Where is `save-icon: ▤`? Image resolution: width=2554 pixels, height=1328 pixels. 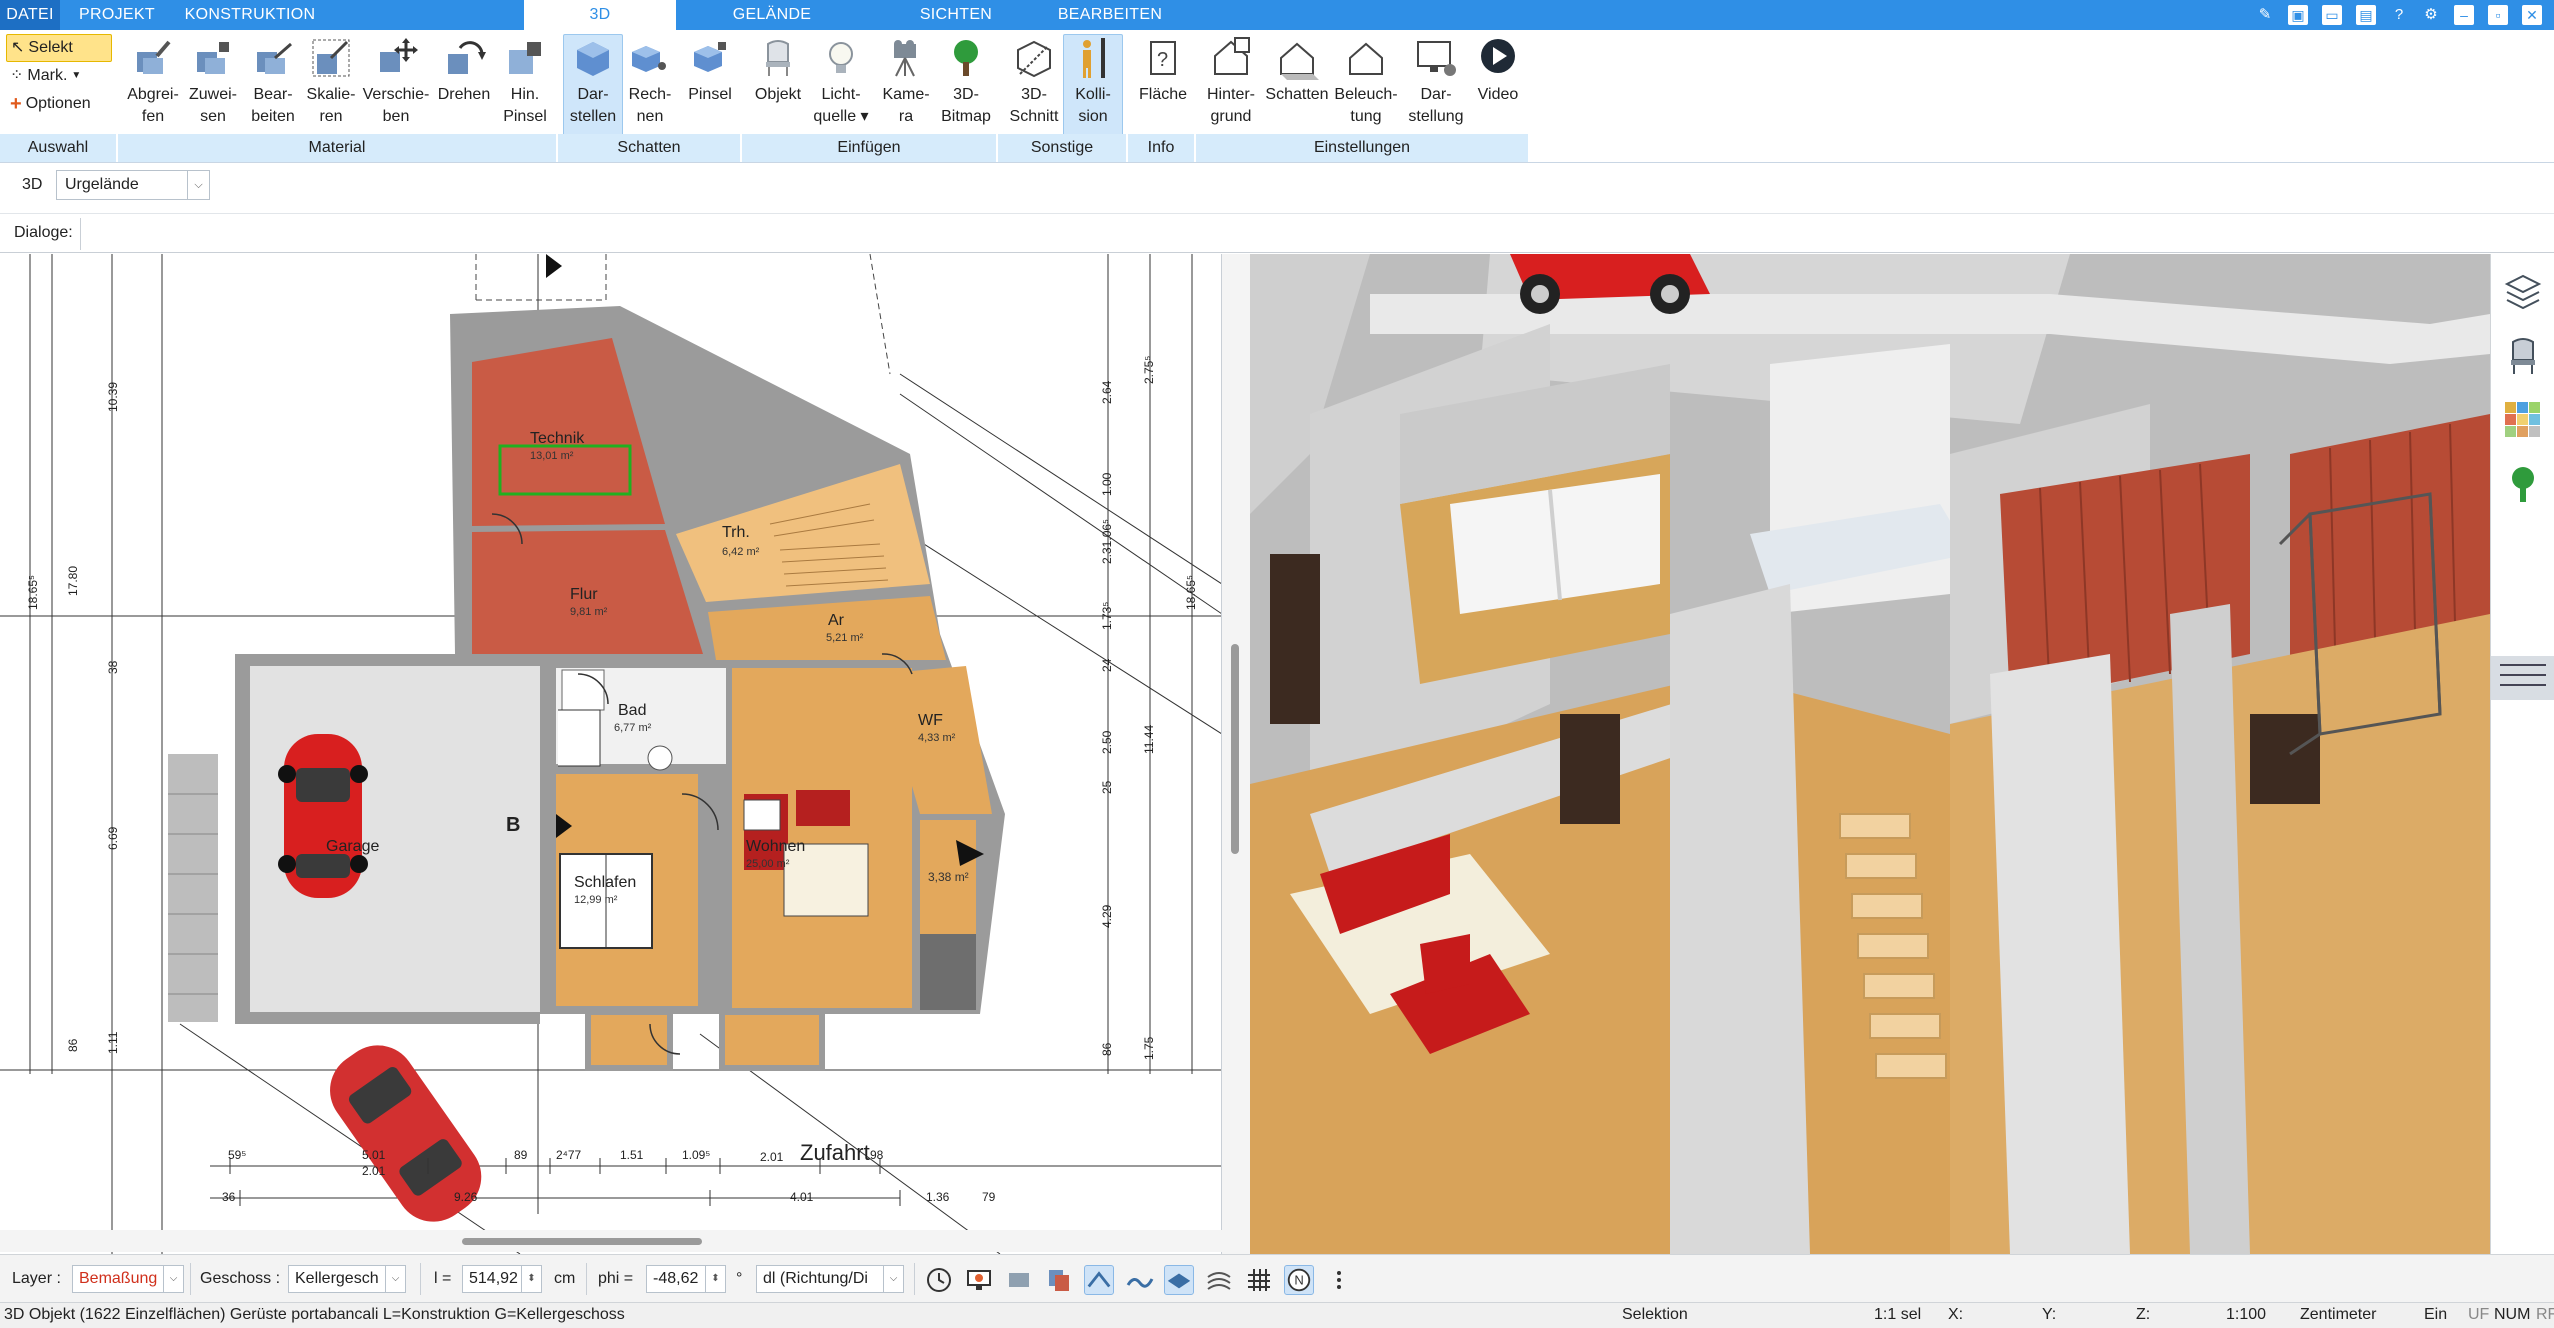
save-icon: ▤ is located at coordinates (2366, 15).